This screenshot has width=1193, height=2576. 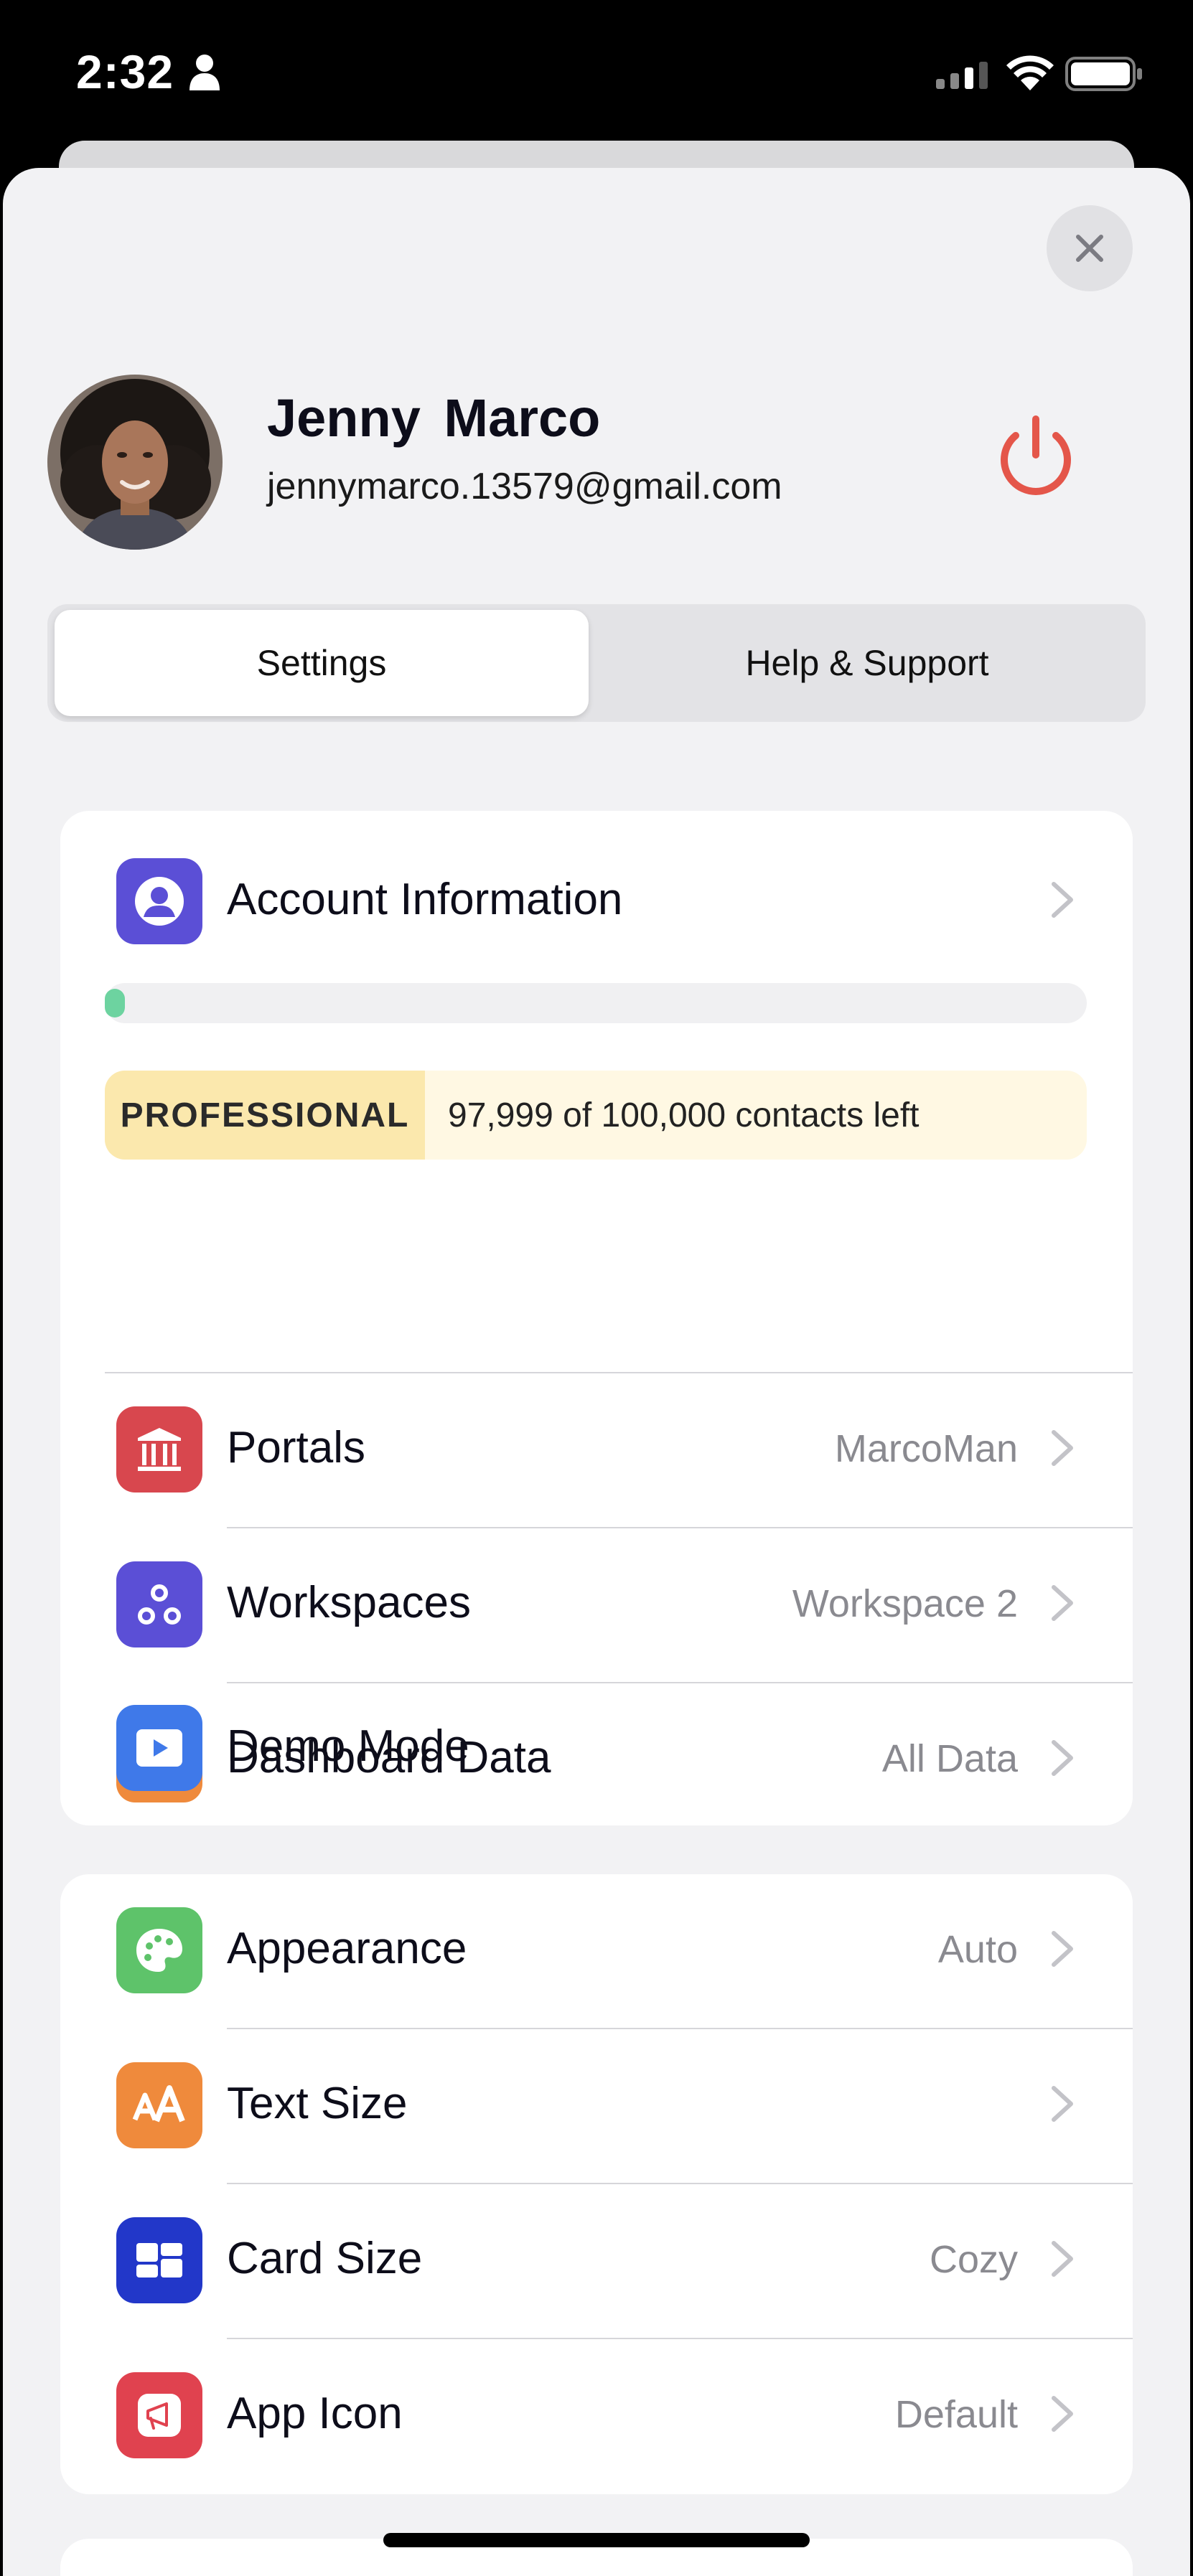 I want to click on demo-mode-icon-tile, so click(x=159, y=1748).